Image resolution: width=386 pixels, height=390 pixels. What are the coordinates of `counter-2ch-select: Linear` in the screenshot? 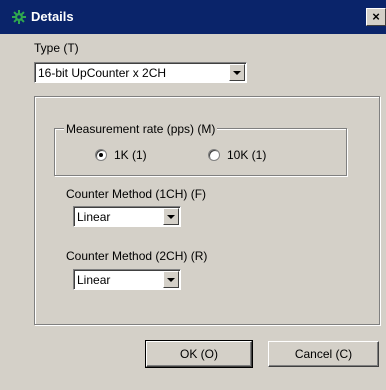 It's located at (127, 279).